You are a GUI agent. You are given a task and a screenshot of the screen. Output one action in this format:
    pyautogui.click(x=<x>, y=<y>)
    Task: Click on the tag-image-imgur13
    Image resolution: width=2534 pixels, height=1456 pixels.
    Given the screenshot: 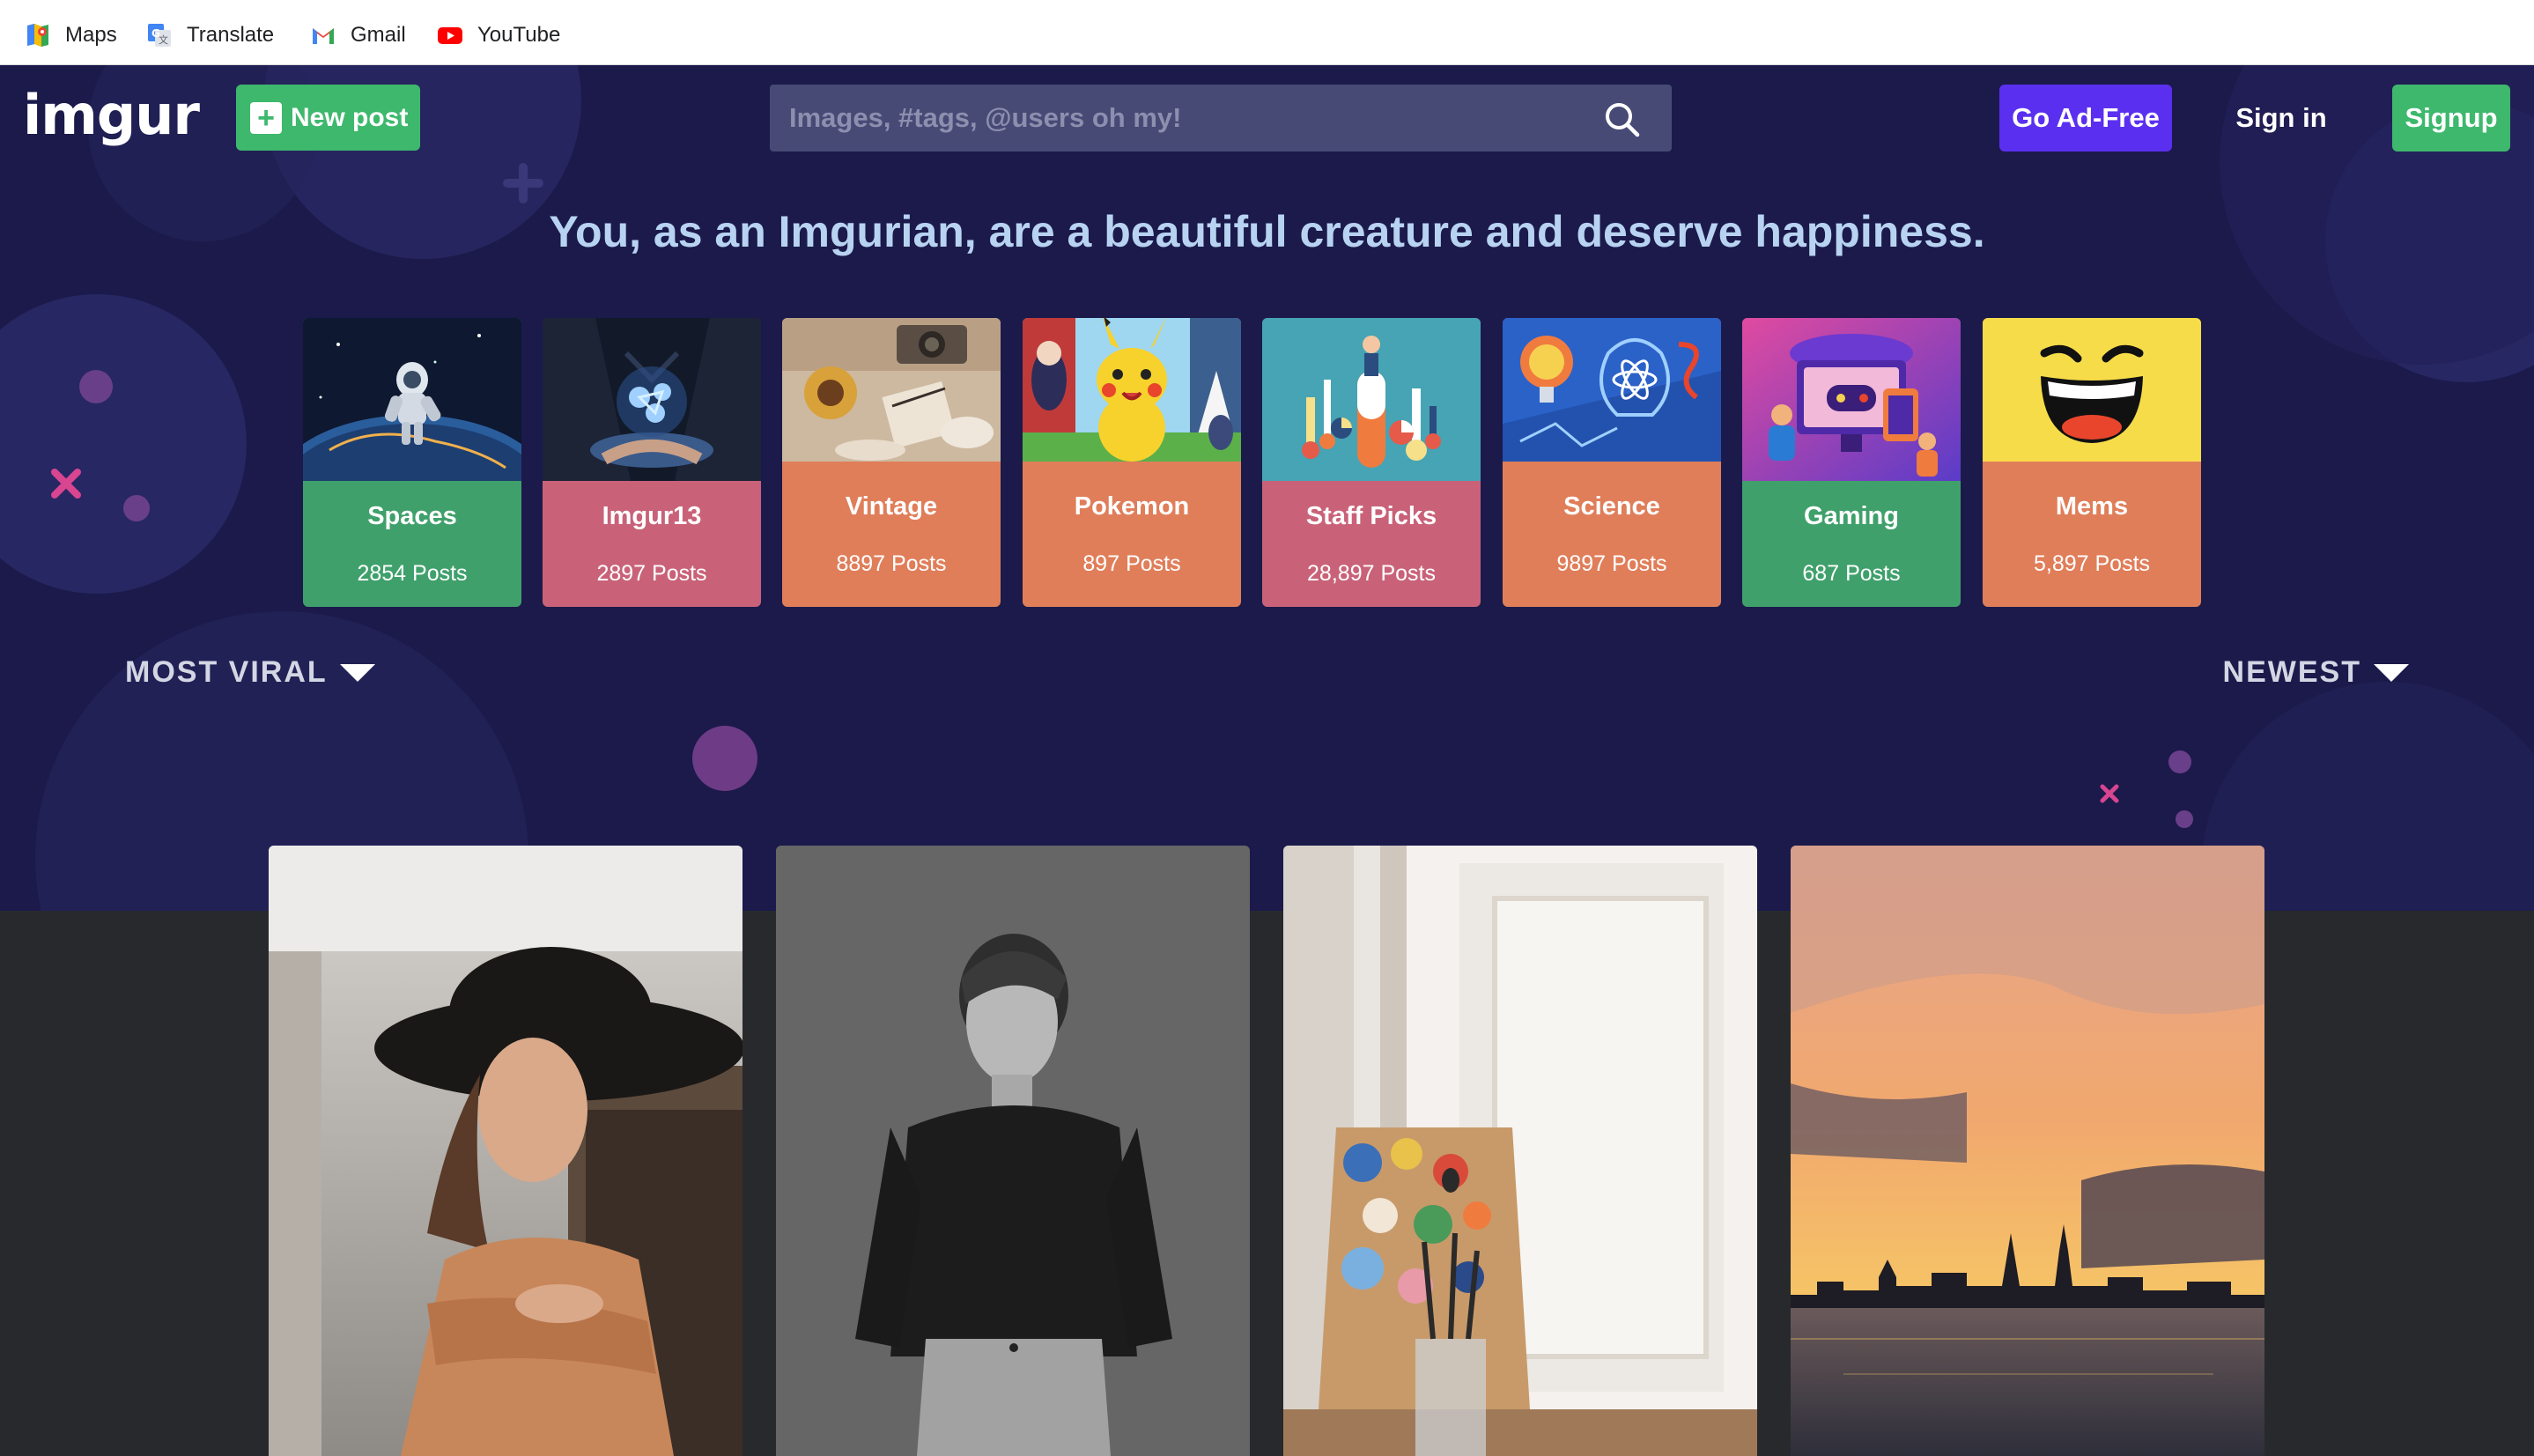 What is the action you would take?
    pyautogui.click(x=652, y=399)
    